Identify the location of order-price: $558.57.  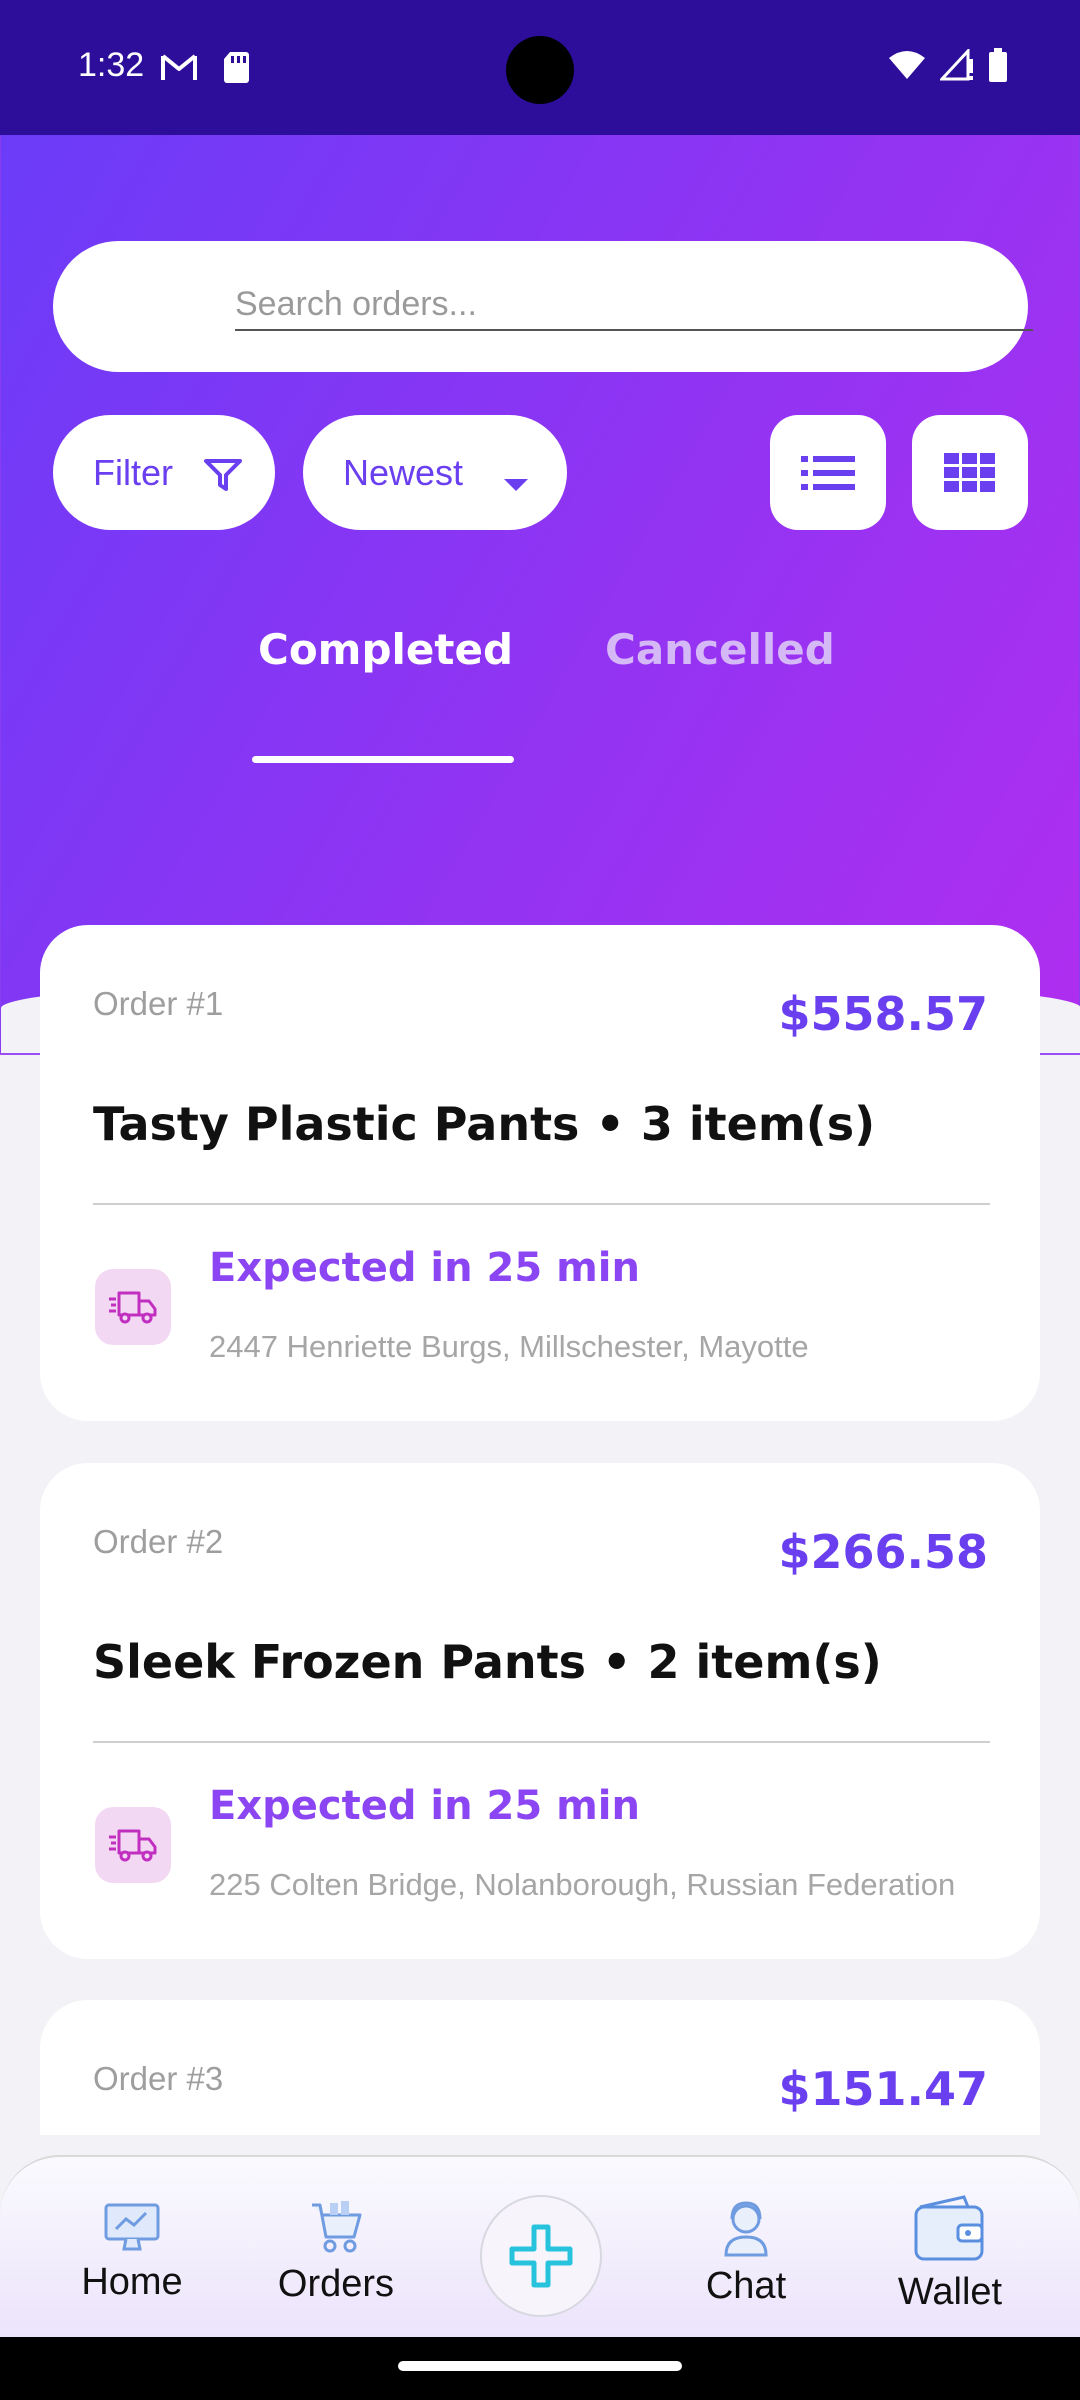
(883, 1014).